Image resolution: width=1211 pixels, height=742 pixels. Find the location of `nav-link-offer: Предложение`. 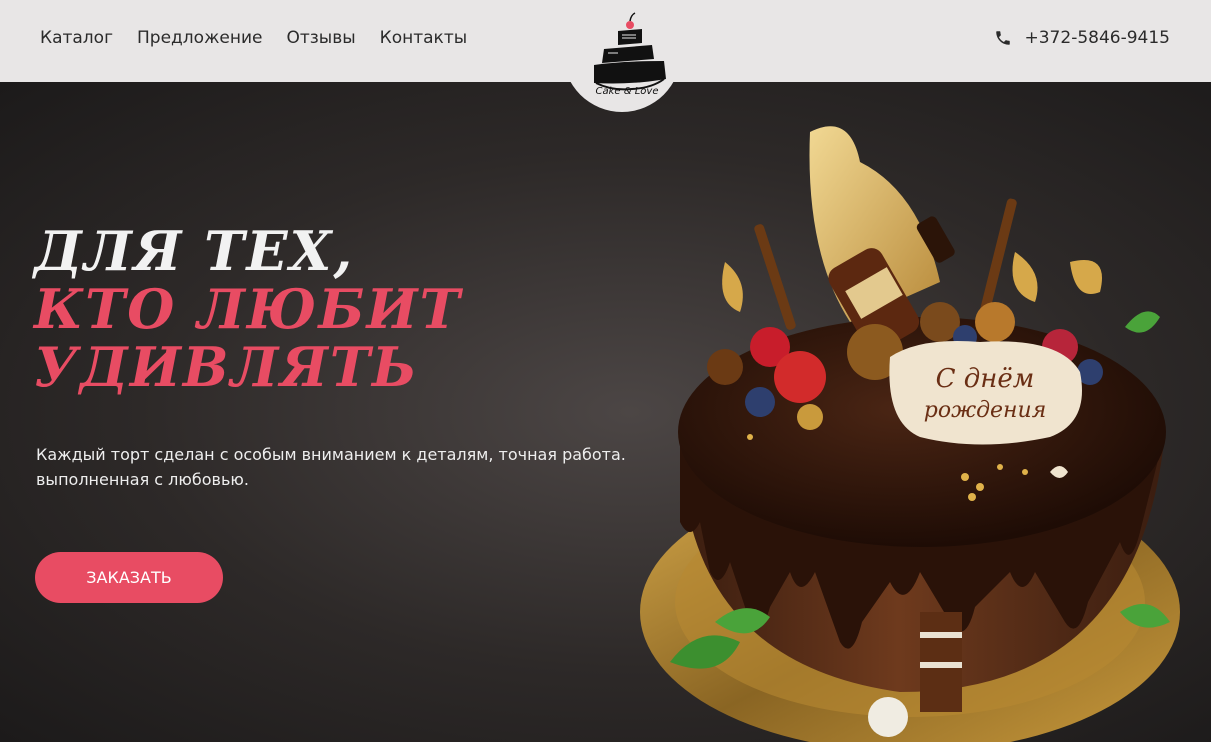

nav-link-offer: Предложение is located at coordinates (199, 38).